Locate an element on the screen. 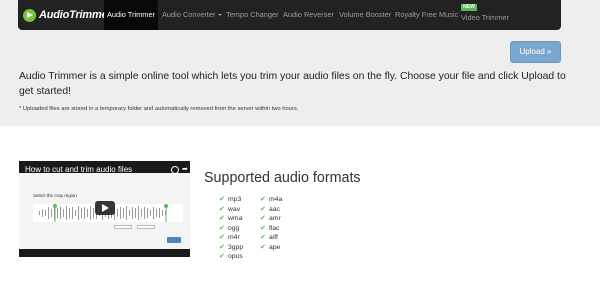 This screenshot has width=600, height=287. format-item: ✔ amr is located at coordinates (270, 218).